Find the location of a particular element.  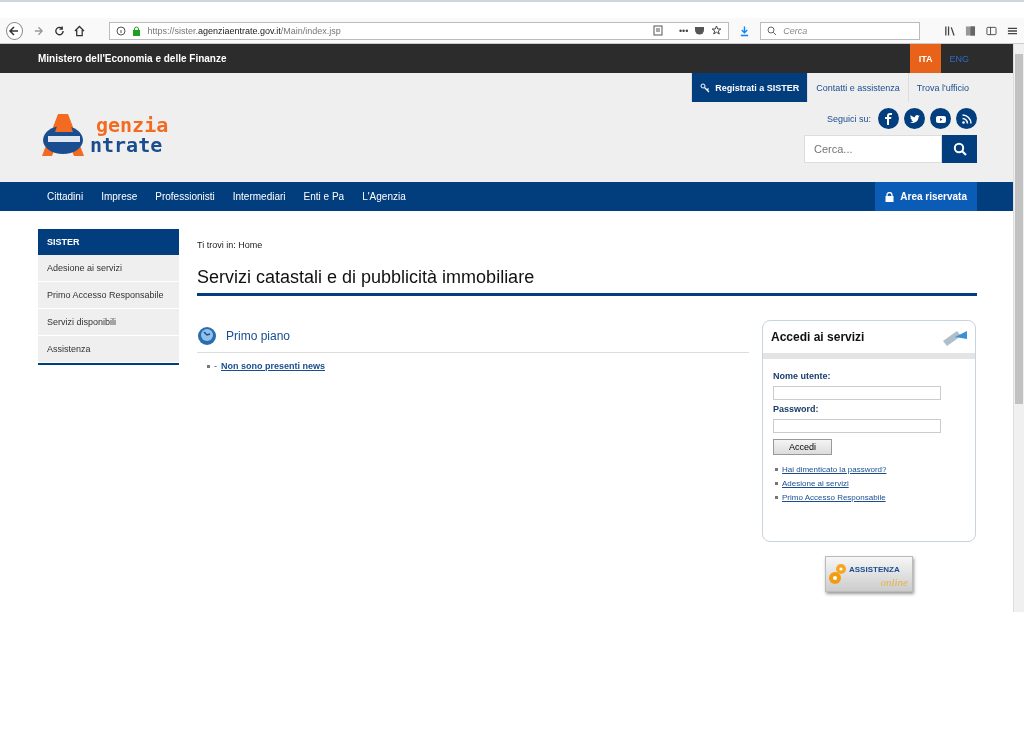

logo-text: genzia is located at coordinates (132, 124).